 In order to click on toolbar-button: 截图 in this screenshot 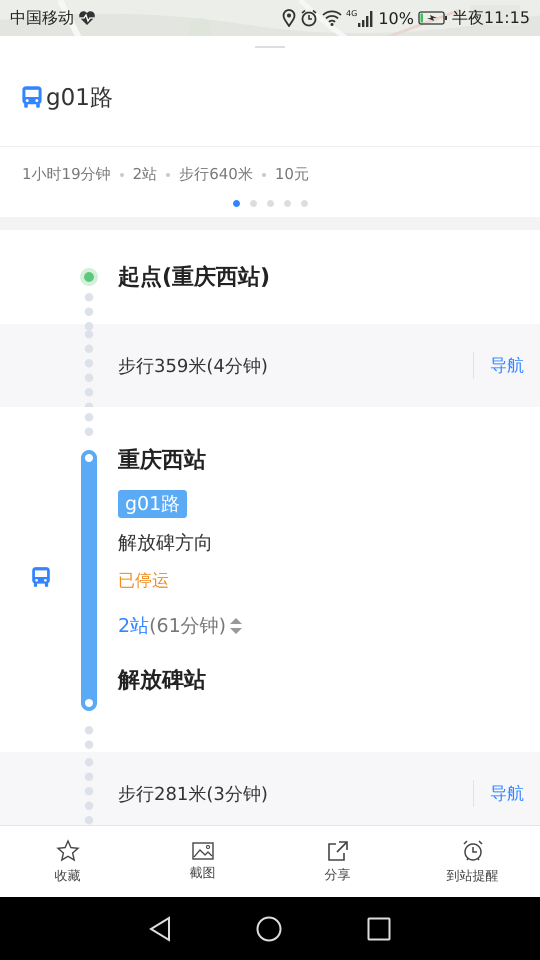, I will do `click(202, 861)`.